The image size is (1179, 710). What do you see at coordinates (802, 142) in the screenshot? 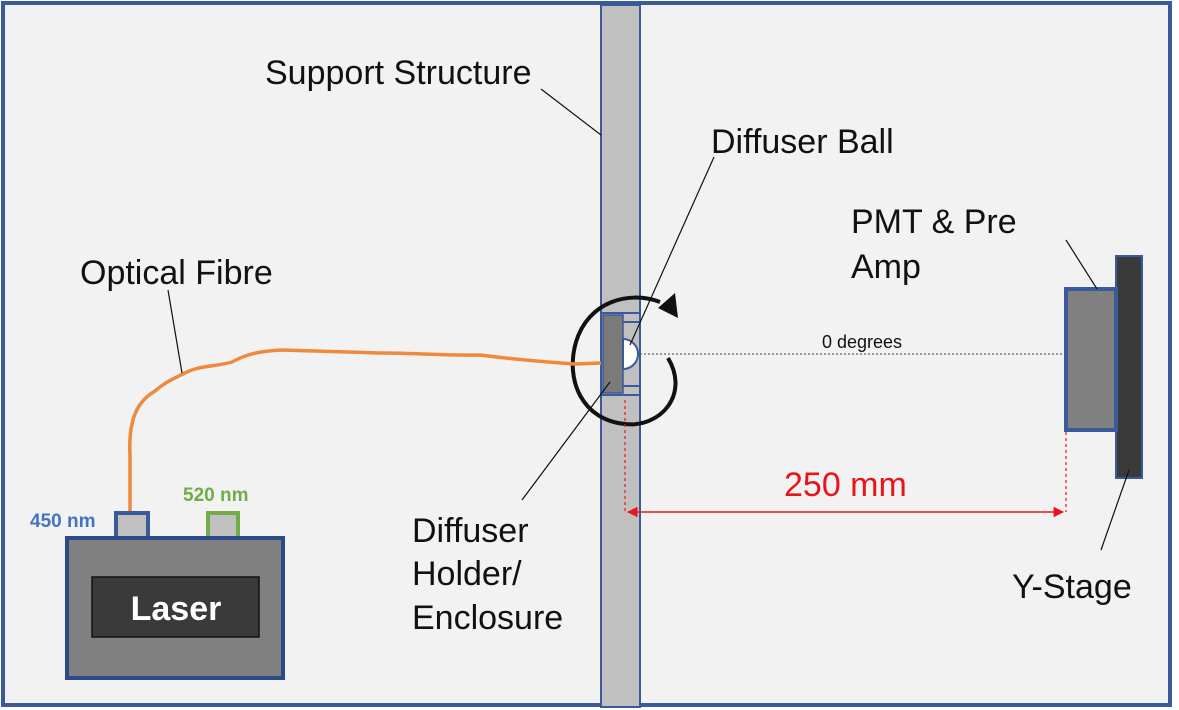
I see `diffuser-ball-label: Diffuser Ball` at bounding box center [802, 142].